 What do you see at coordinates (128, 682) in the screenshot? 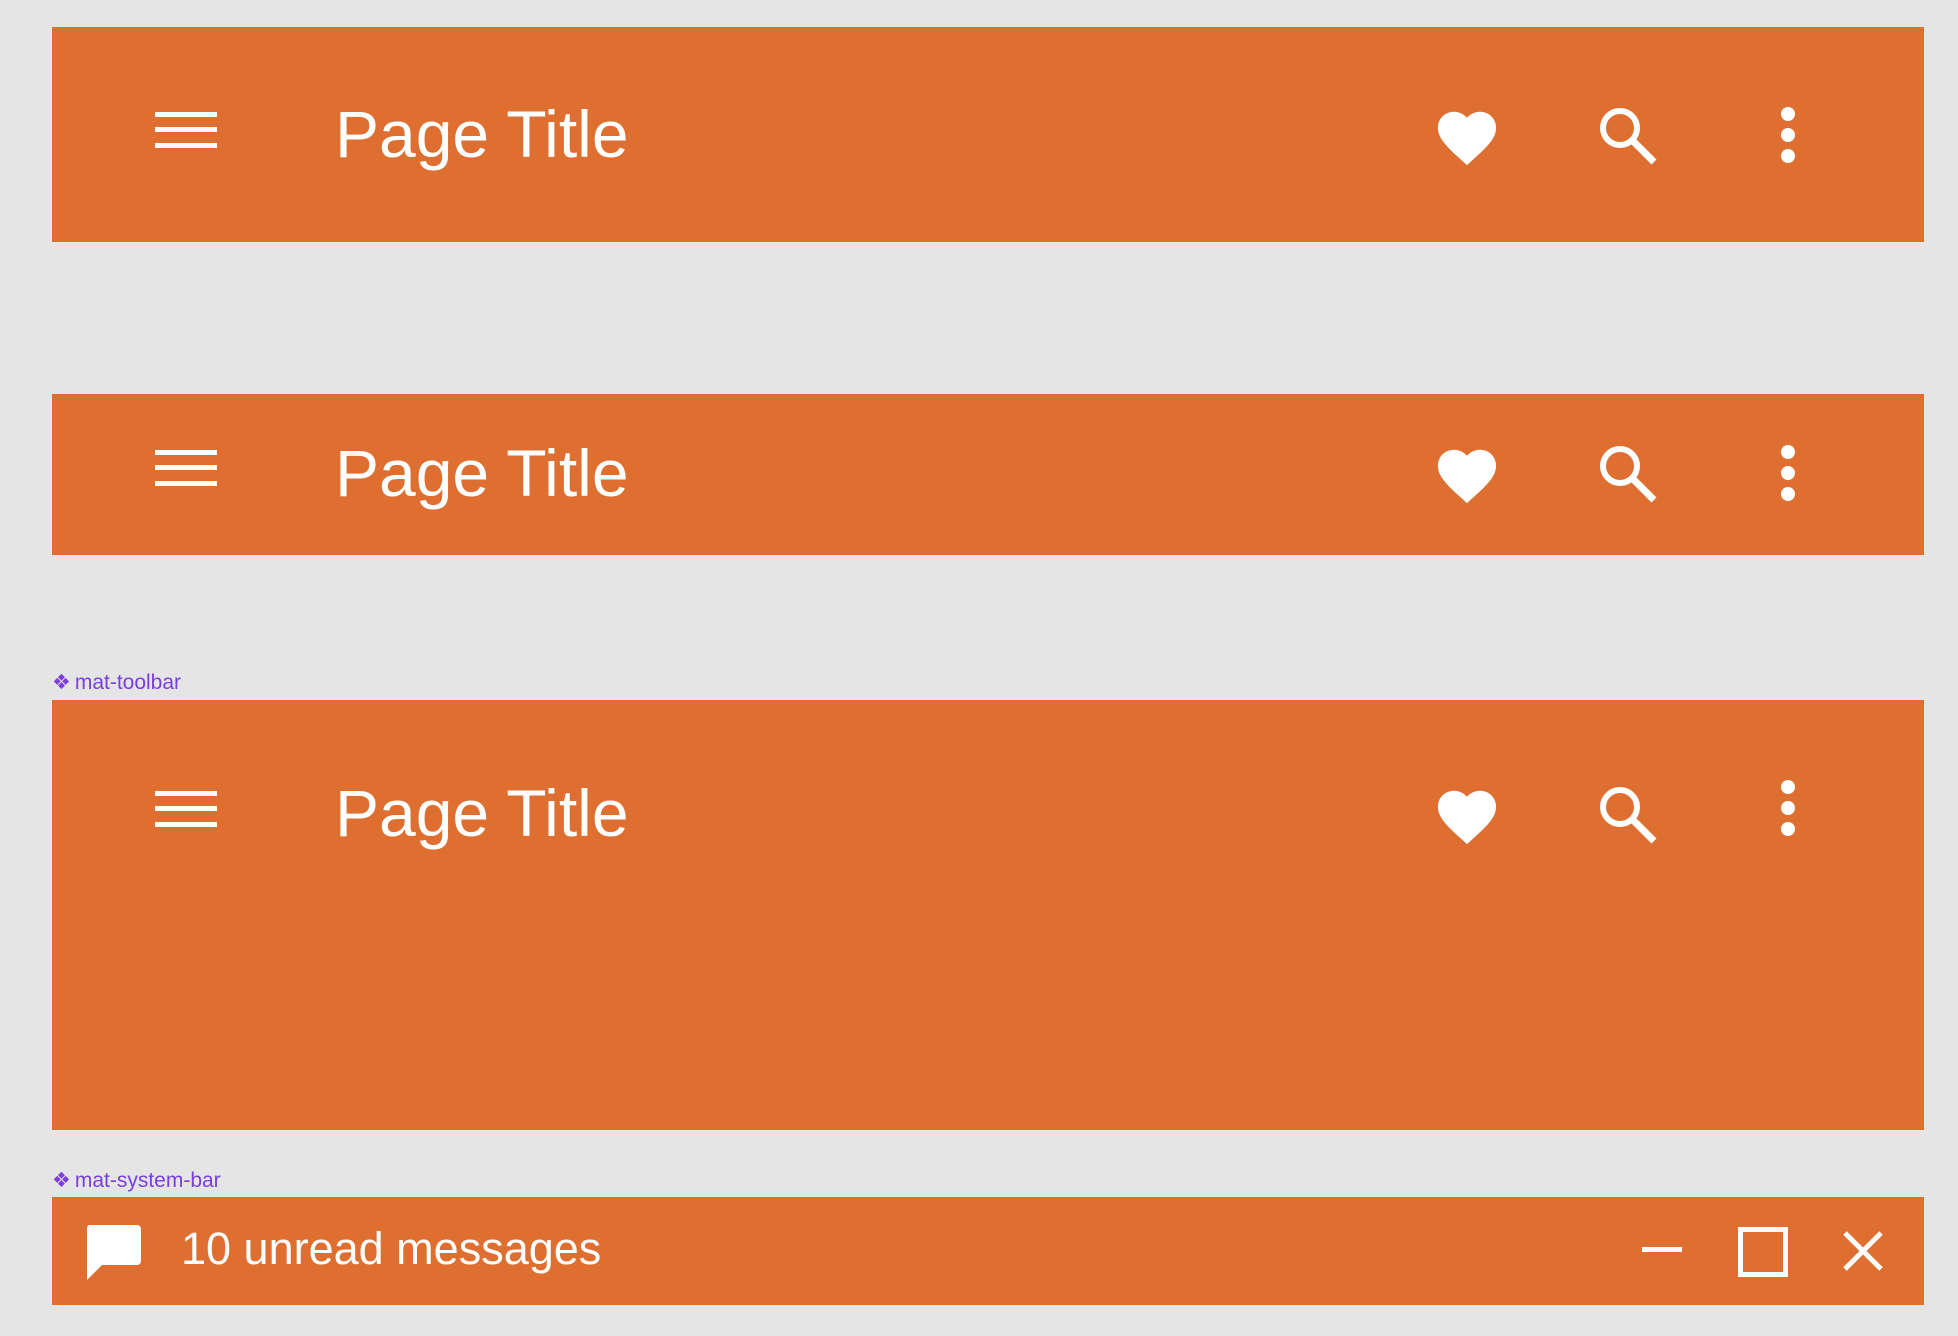
I see `component-label-text: mat-toolbar` at bounding box center [128, 682].